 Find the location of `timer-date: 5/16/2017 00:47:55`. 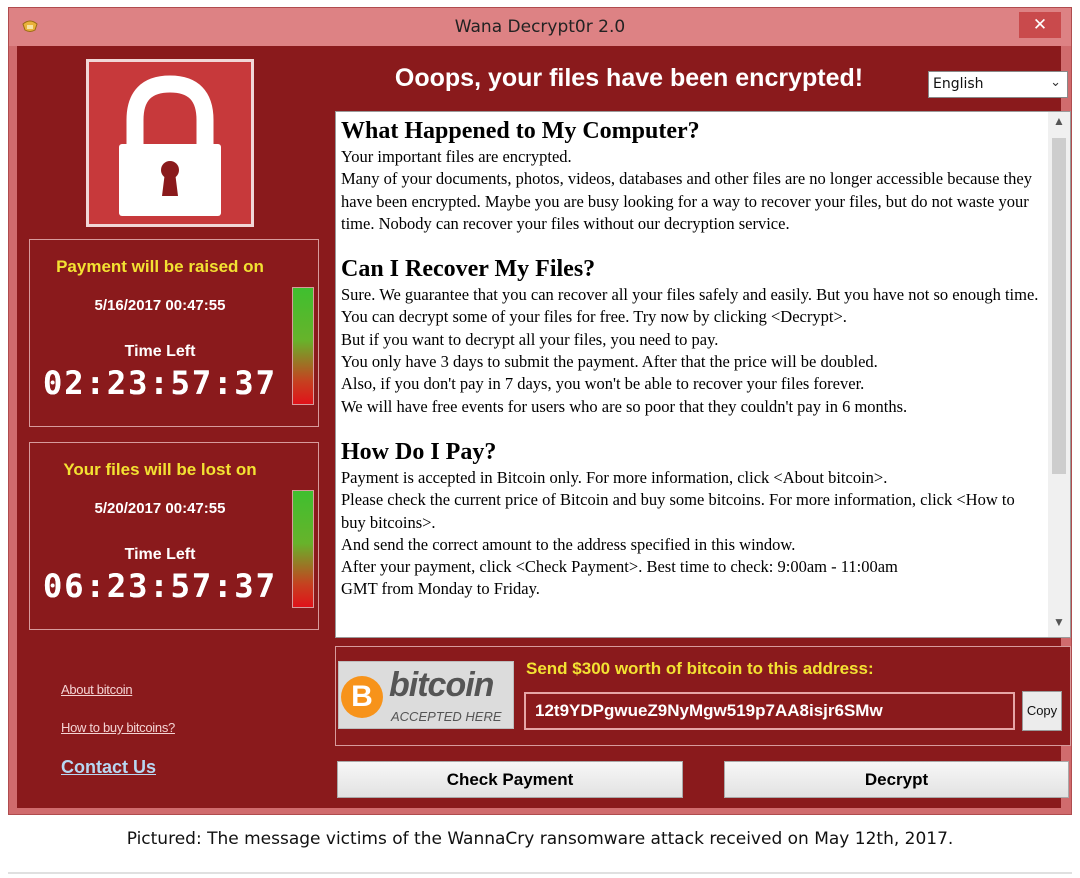

timer-date: 5/16/2017 00:47:55 is located at coordinates (160, 305).